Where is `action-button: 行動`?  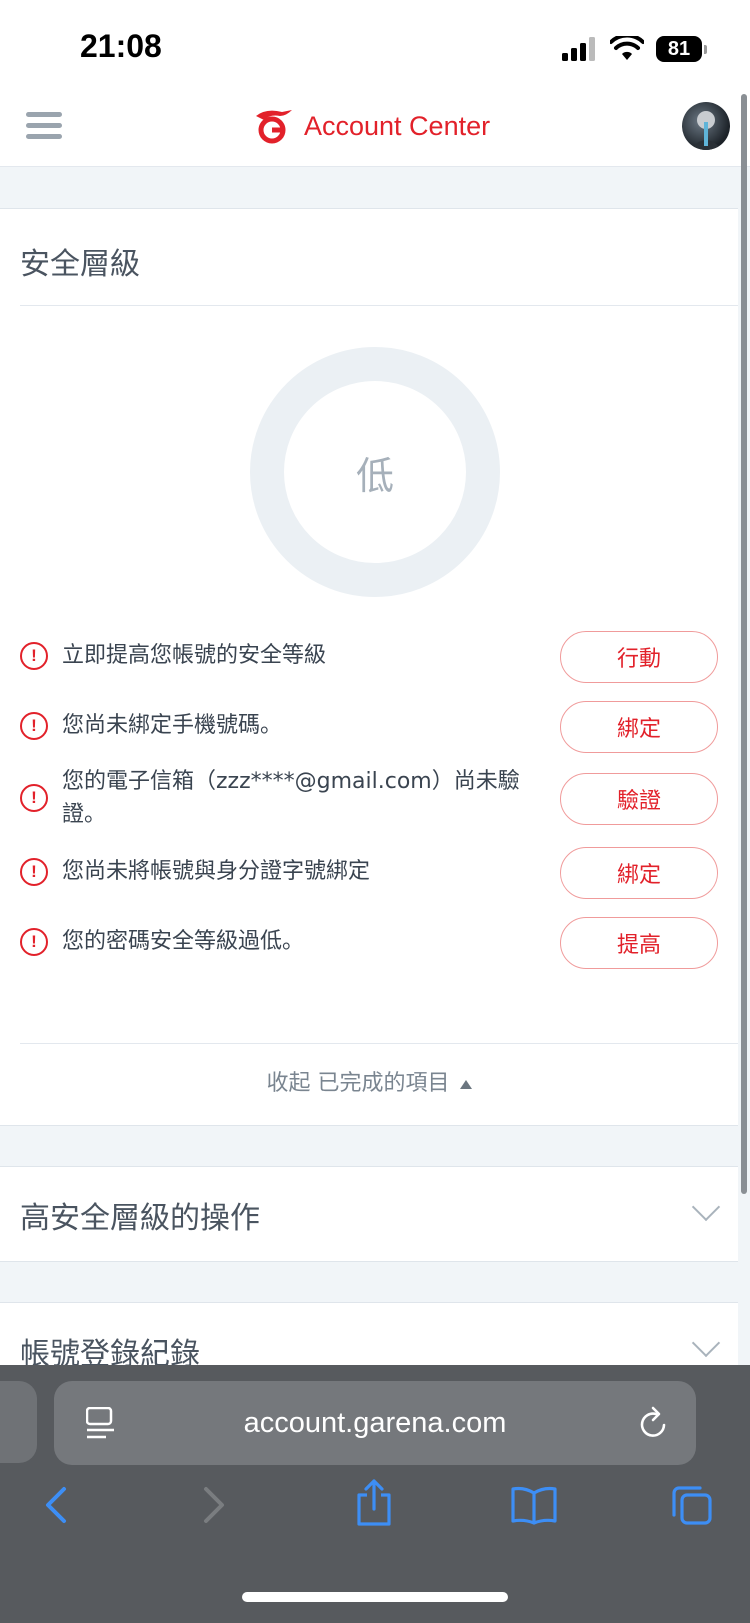 action-button: 行動 is located at coordinates (639, 657).